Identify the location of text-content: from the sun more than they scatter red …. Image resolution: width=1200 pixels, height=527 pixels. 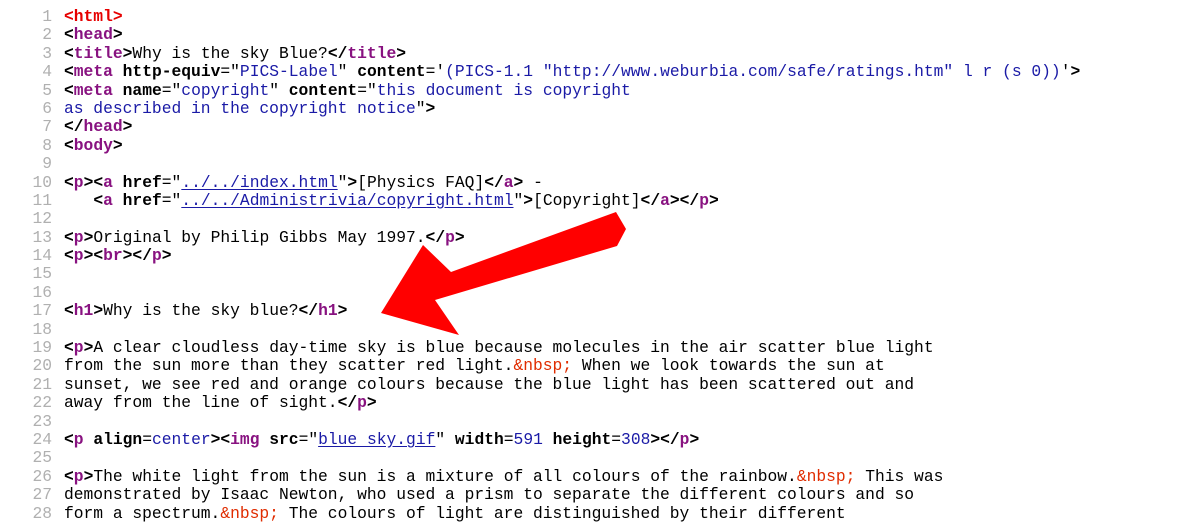
(289, 366).